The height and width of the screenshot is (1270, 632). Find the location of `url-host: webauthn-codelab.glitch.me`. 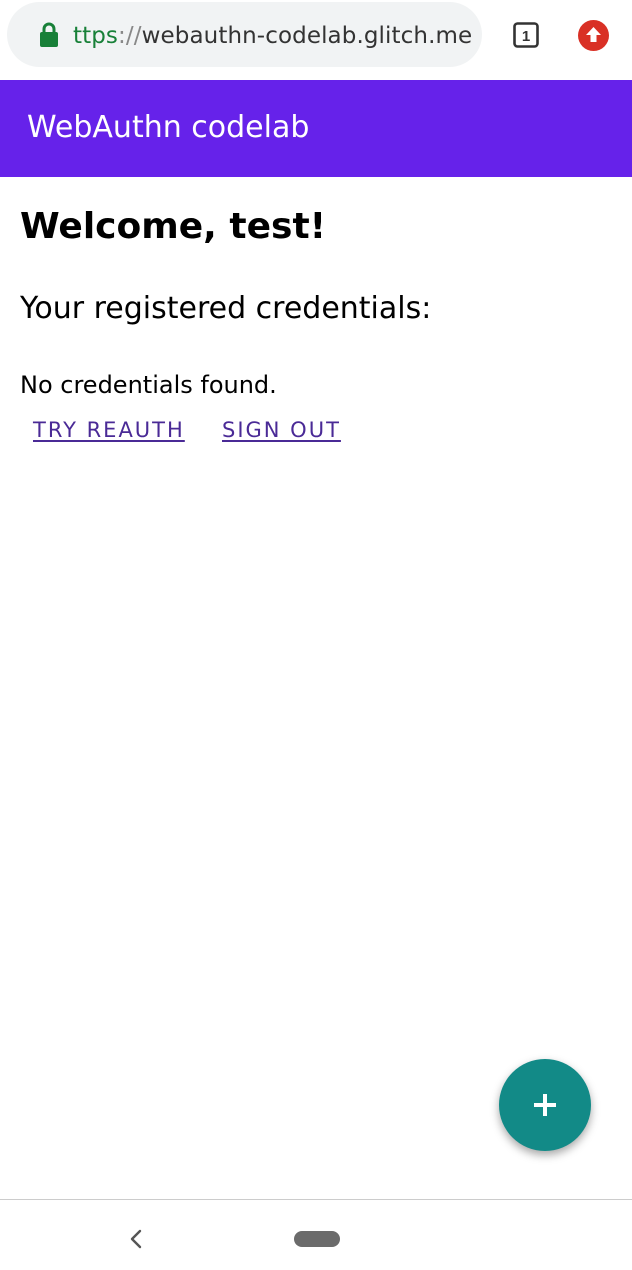

url-host: webauthn-codelab.glitch.me is located at coordinates (307, 36).